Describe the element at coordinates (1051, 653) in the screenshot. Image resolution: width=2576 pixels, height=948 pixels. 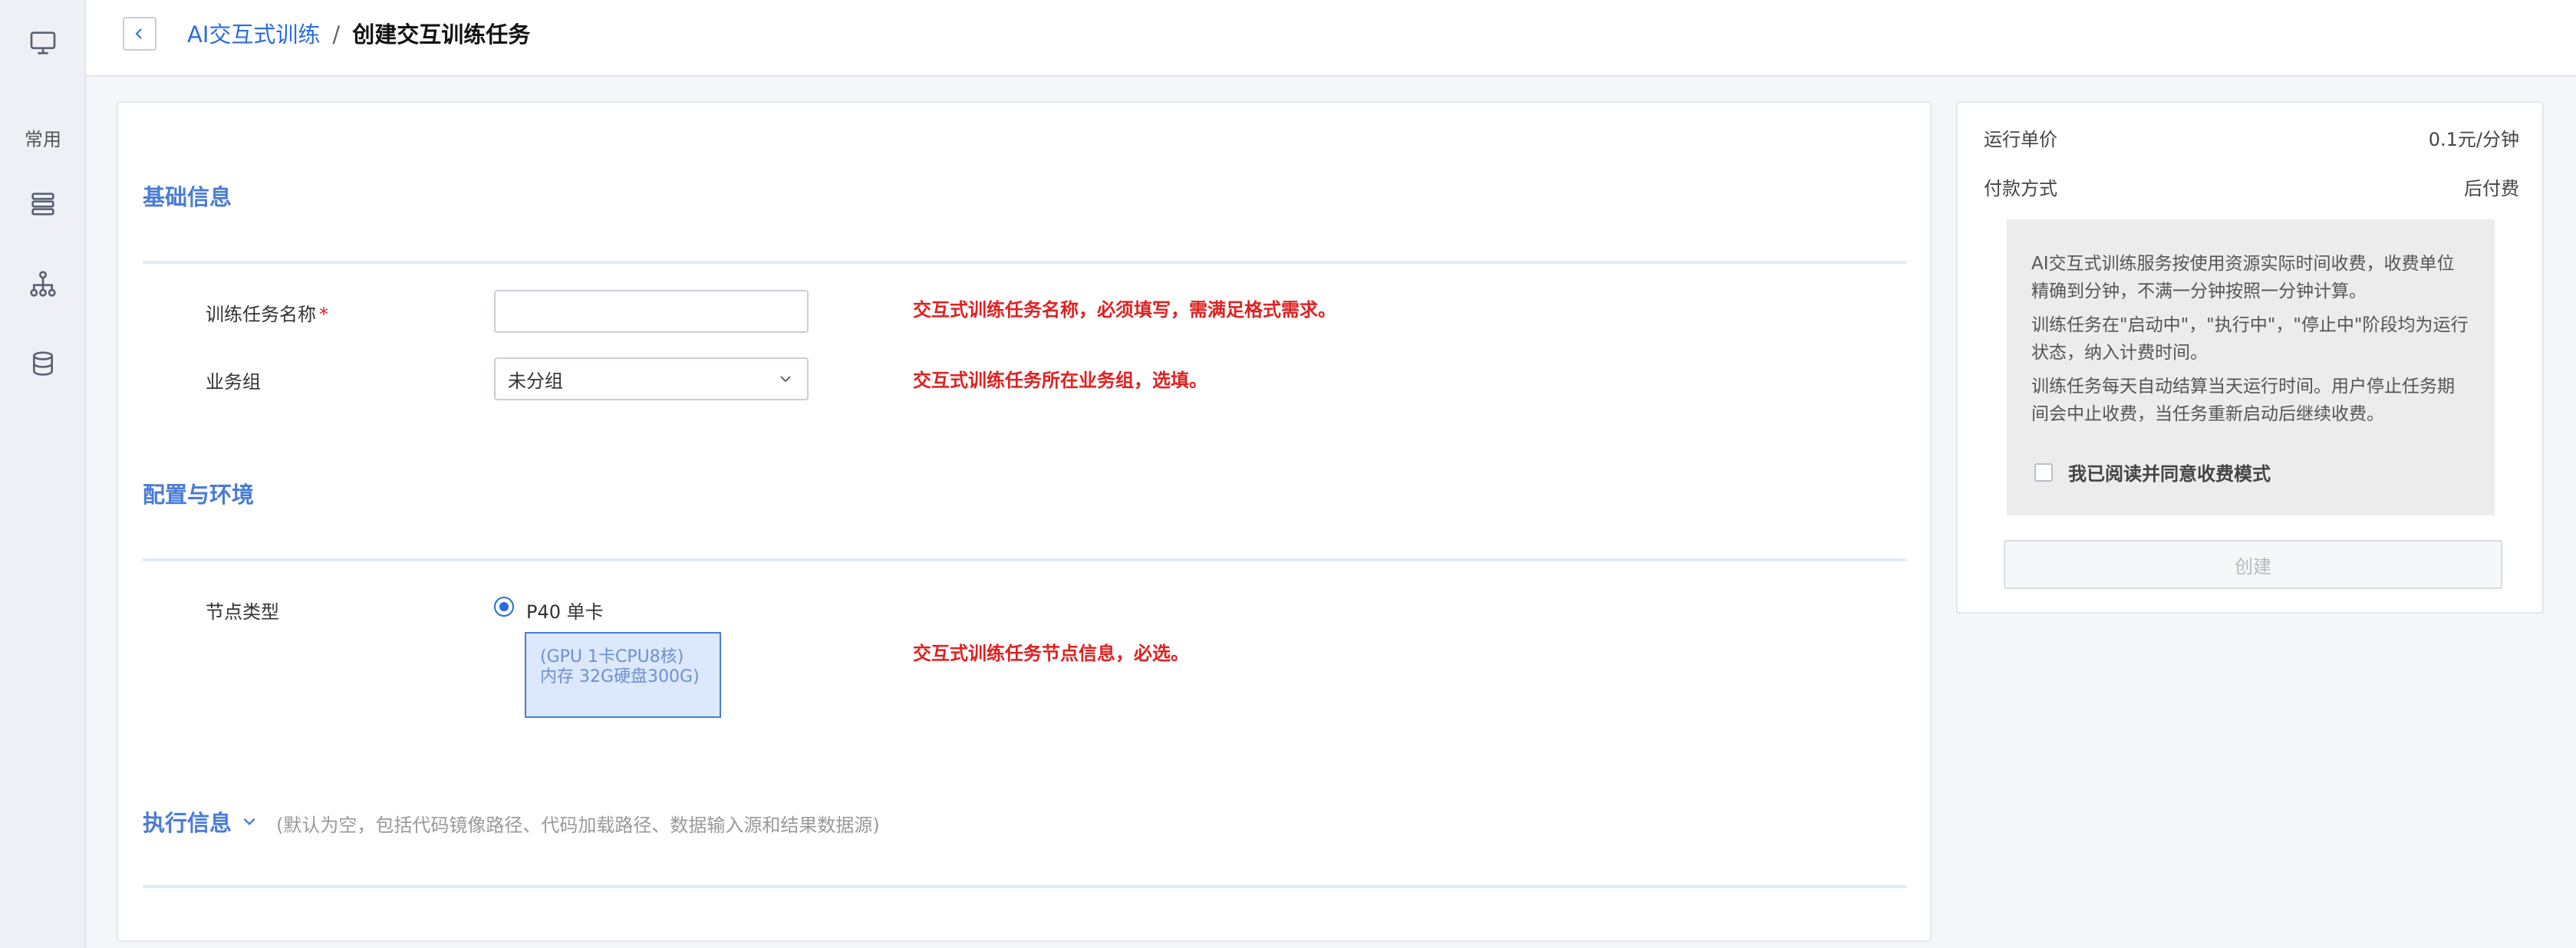
I see `node-hint: 交互式训练任务节点信息，必选。` at that location.